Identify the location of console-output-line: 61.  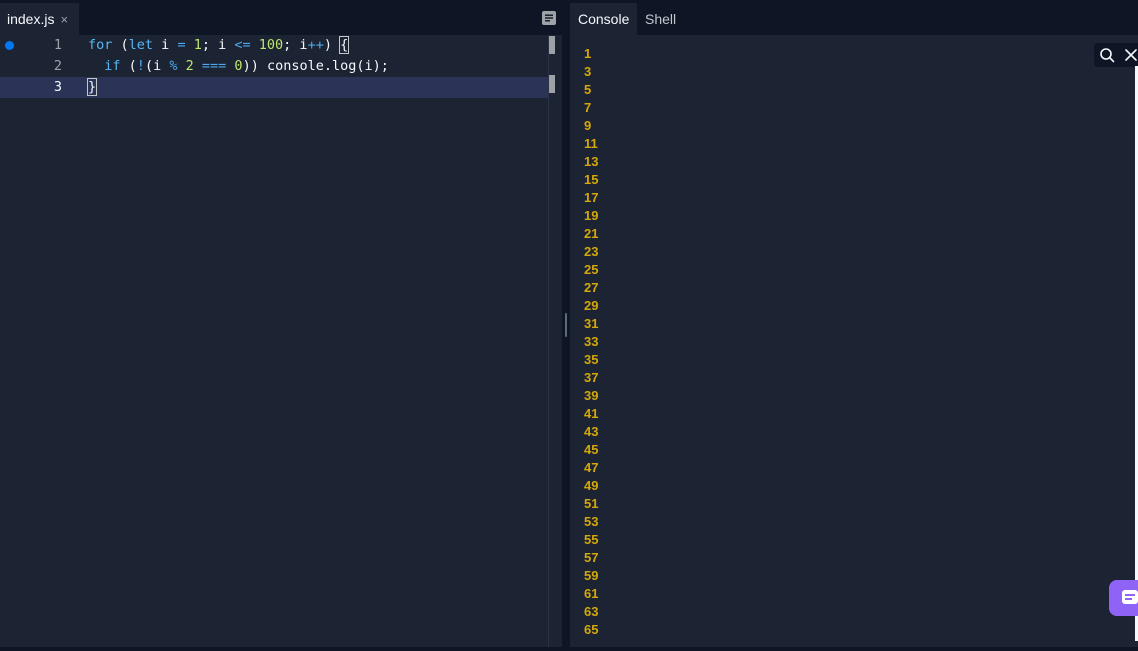
(591, 593).